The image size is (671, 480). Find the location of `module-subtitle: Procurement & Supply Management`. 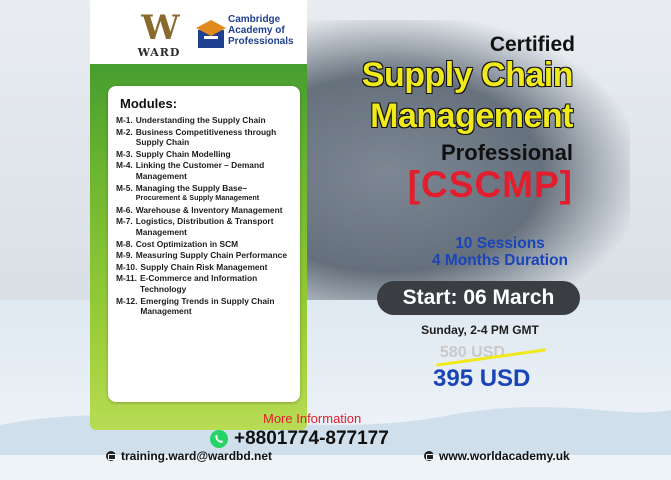

module-subtitle: Procurement & Supply Management is located at coordinates (197, 198).